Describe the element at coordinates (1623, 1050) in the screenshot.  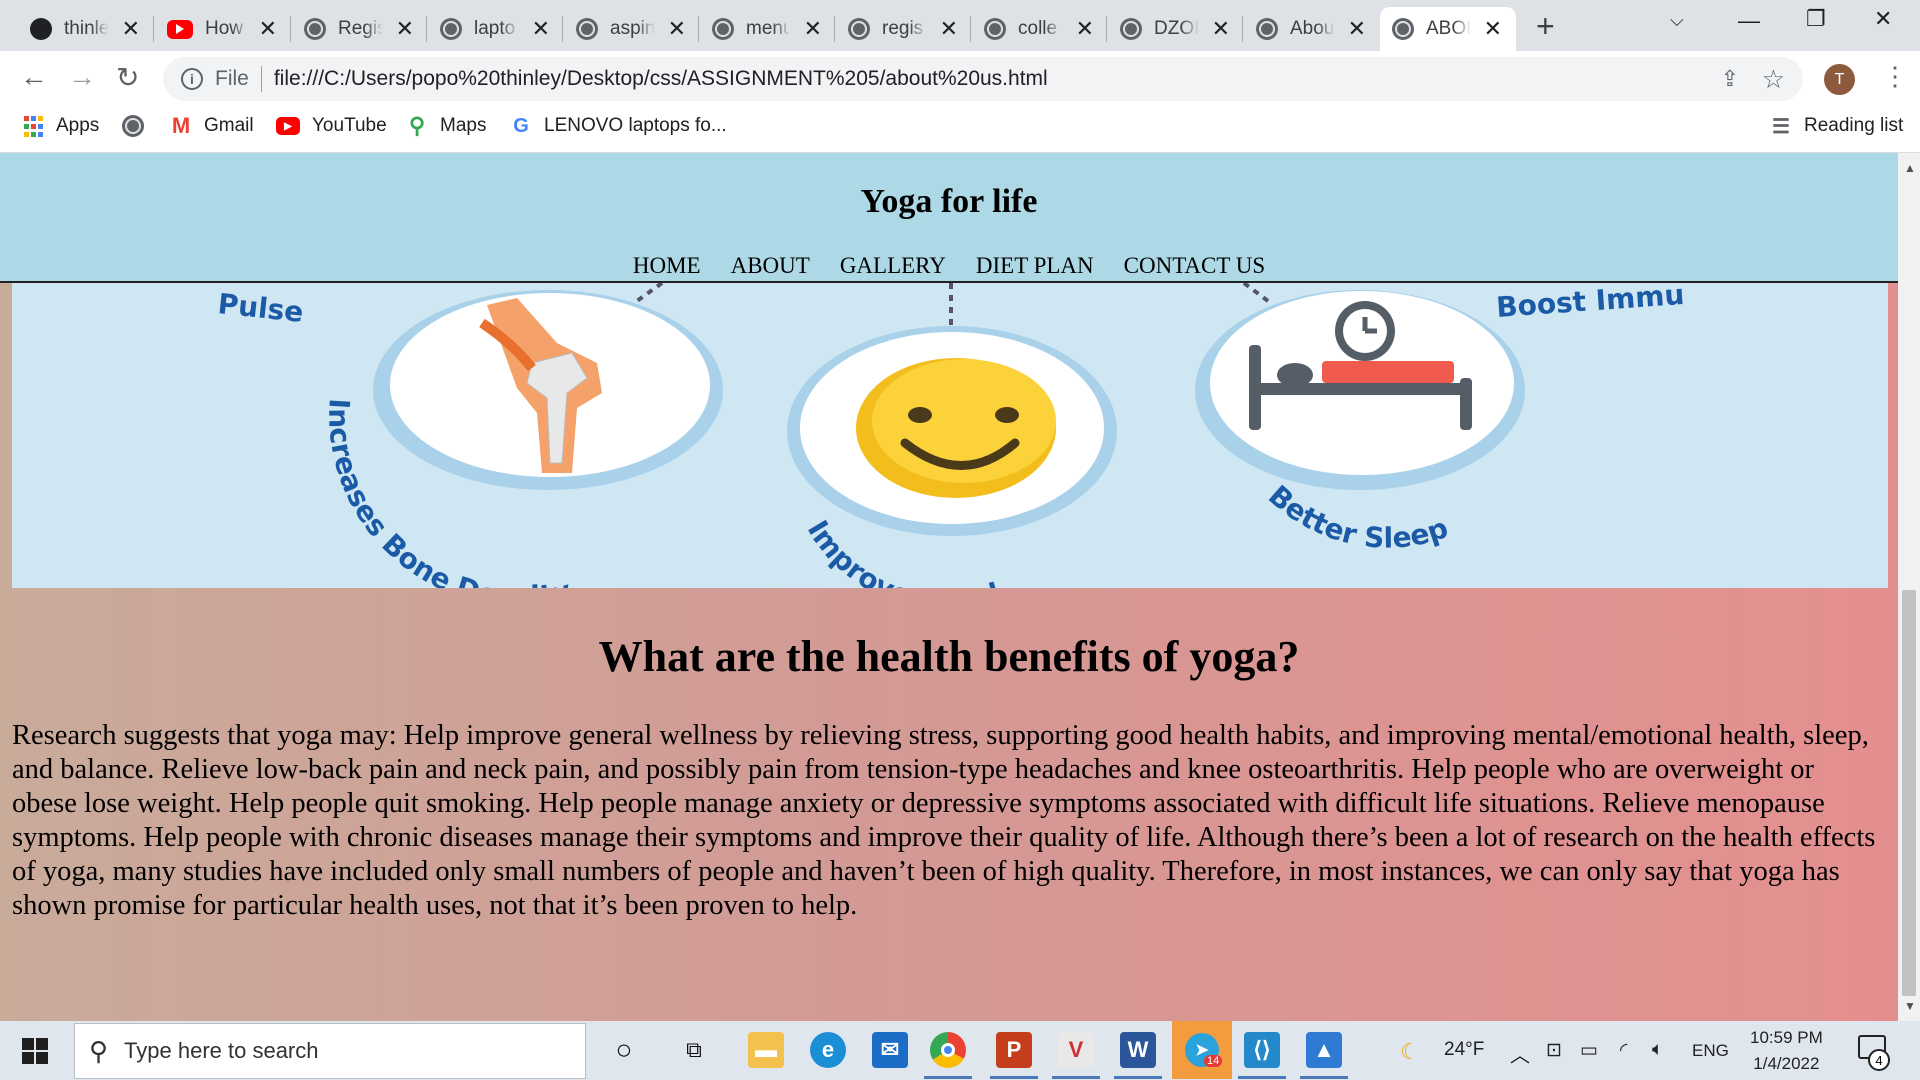
I see `wifi-icon: ◜` at that location.